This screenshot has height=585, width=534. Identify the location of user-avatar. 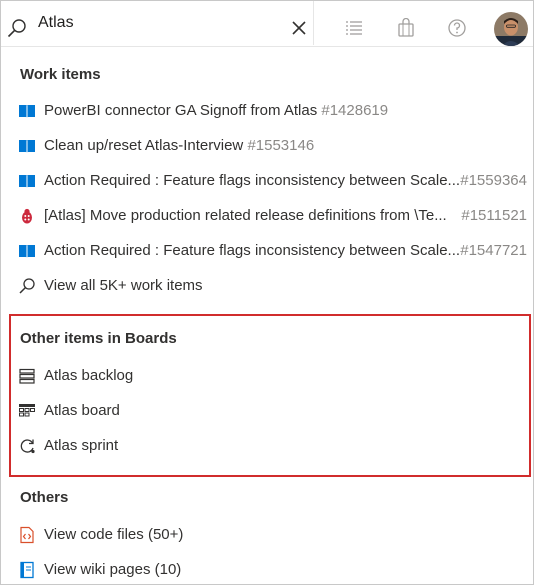
(511, 29).